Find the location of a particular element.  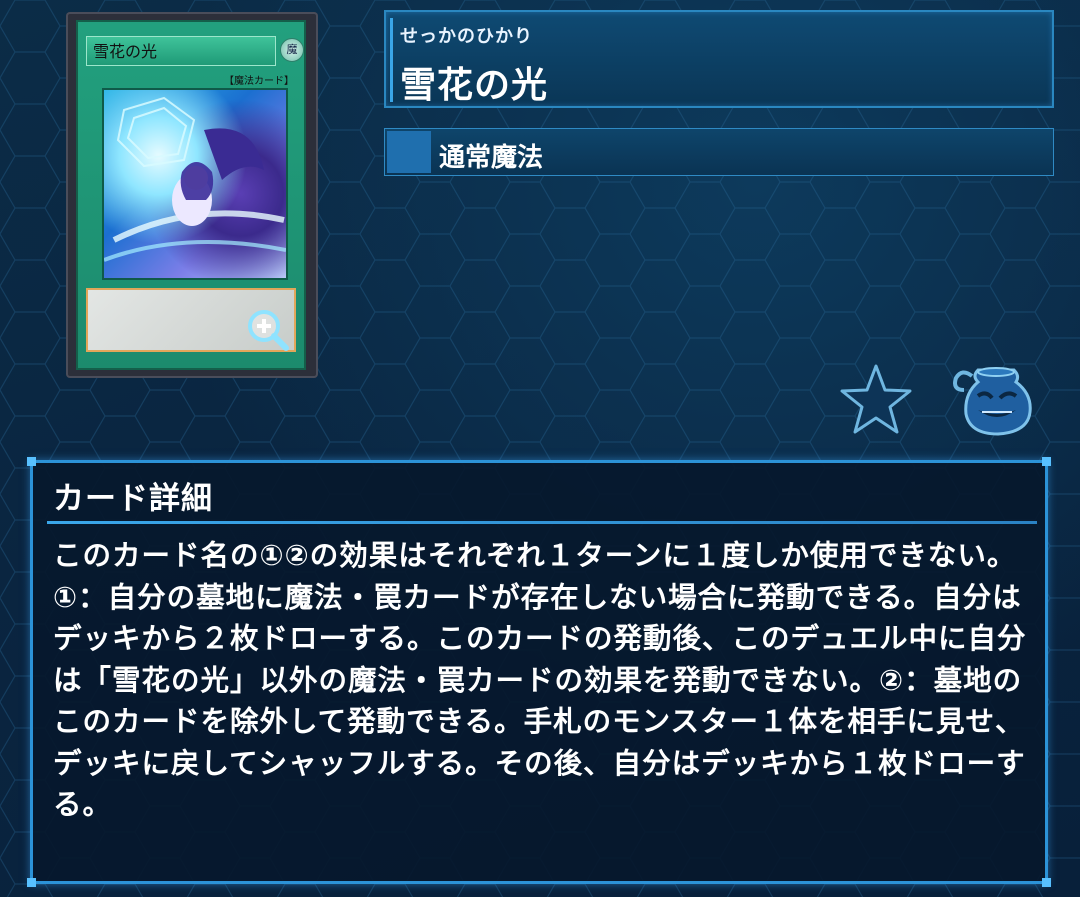

panel-accent is located at coordinates (391, 60).